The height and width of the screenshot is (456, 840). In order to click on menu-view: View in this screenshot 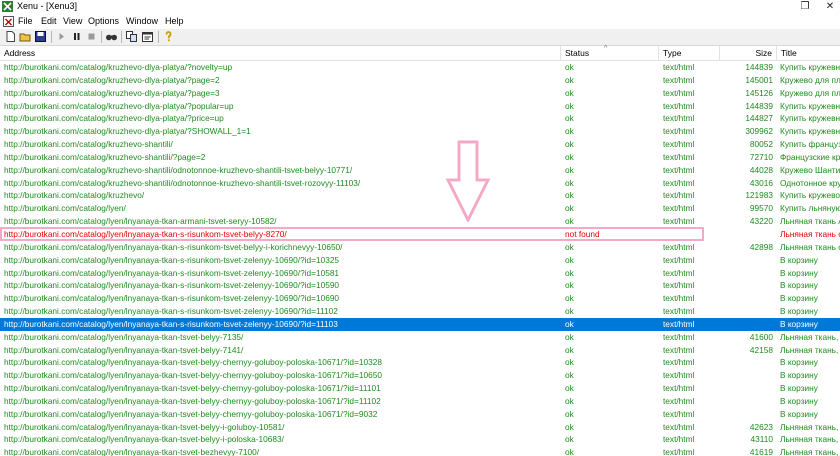, I will do `click(72, 21)`.